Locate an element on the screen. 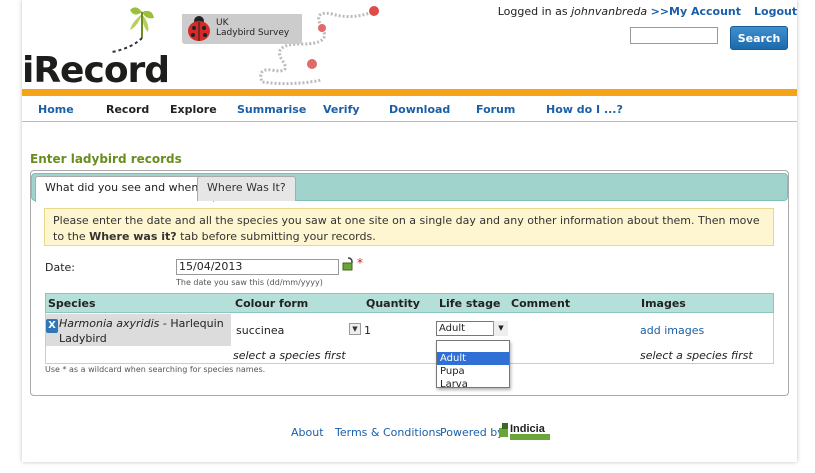 The height and width of the screenshot is (473, 815). date-hint: The date you saw this (dd/mm/yyyy) is located at coordinates (249, 282).